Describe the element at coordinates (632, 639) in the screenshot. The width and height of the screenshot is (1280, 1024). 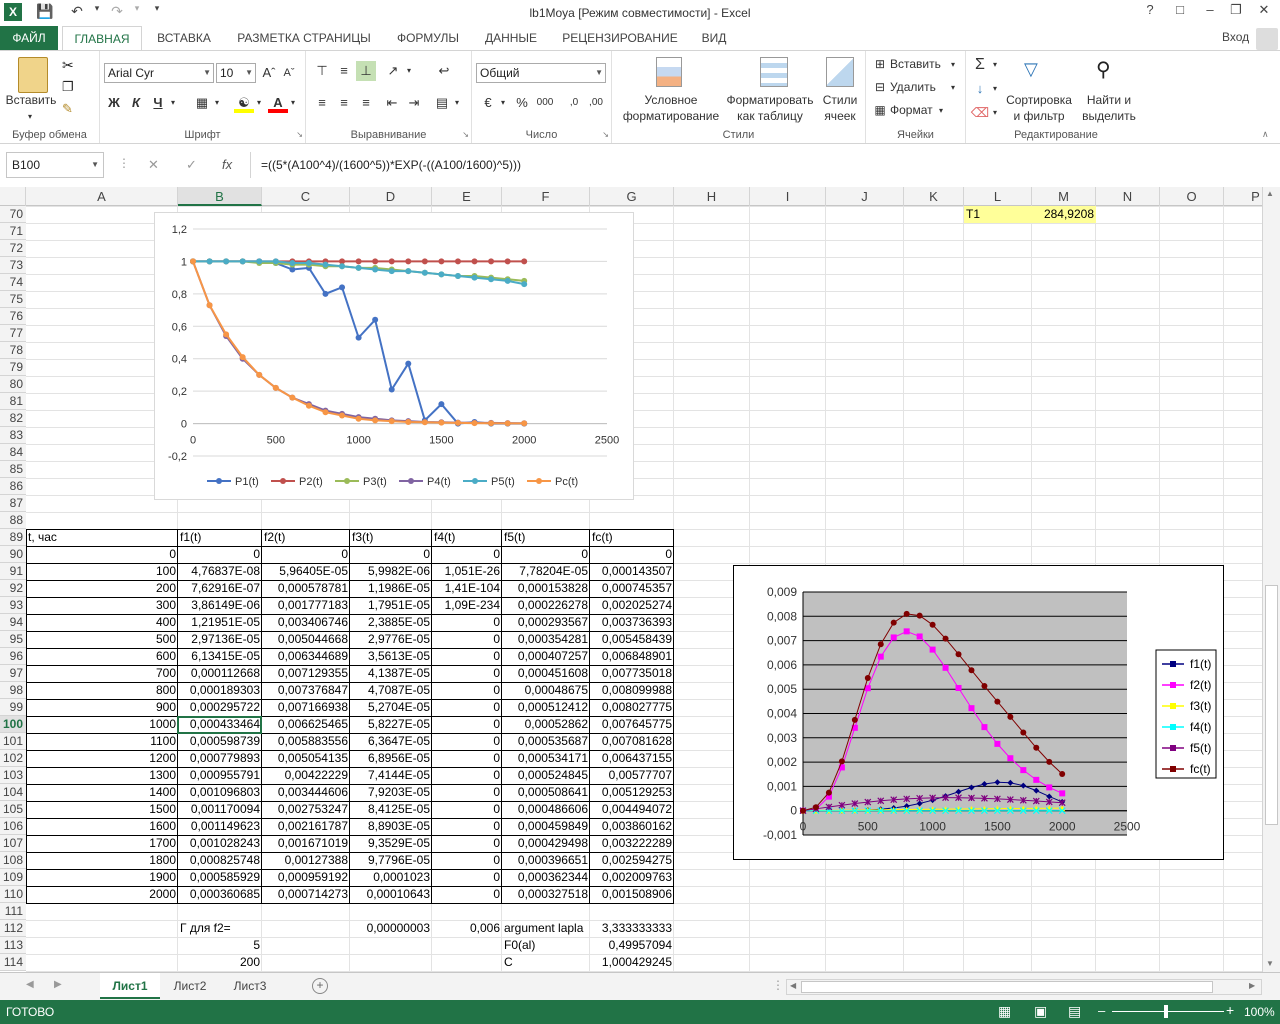
I see `table-cell: 0,005458439` at that location.